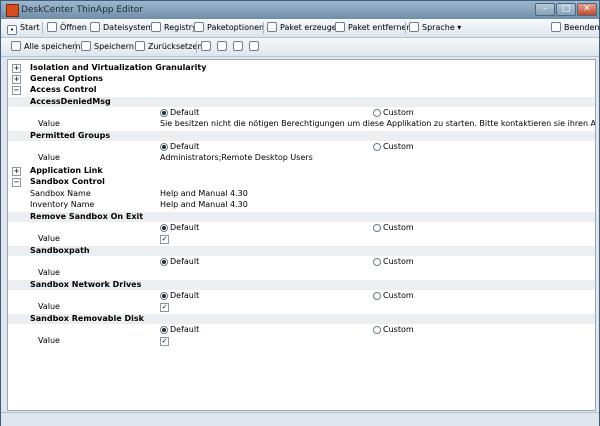  I want to click on window-title: DeskCenter ThinApp Editor, so click(82, 10).